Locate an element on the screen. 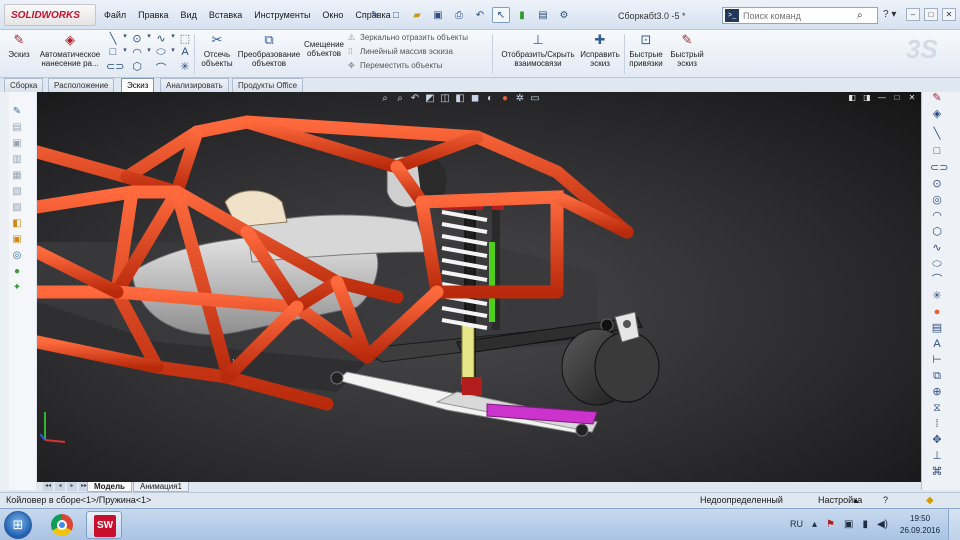 The width and height of the screenshot is (960, 540). folder-icon: ◧ is located at coordinates (17, 224).